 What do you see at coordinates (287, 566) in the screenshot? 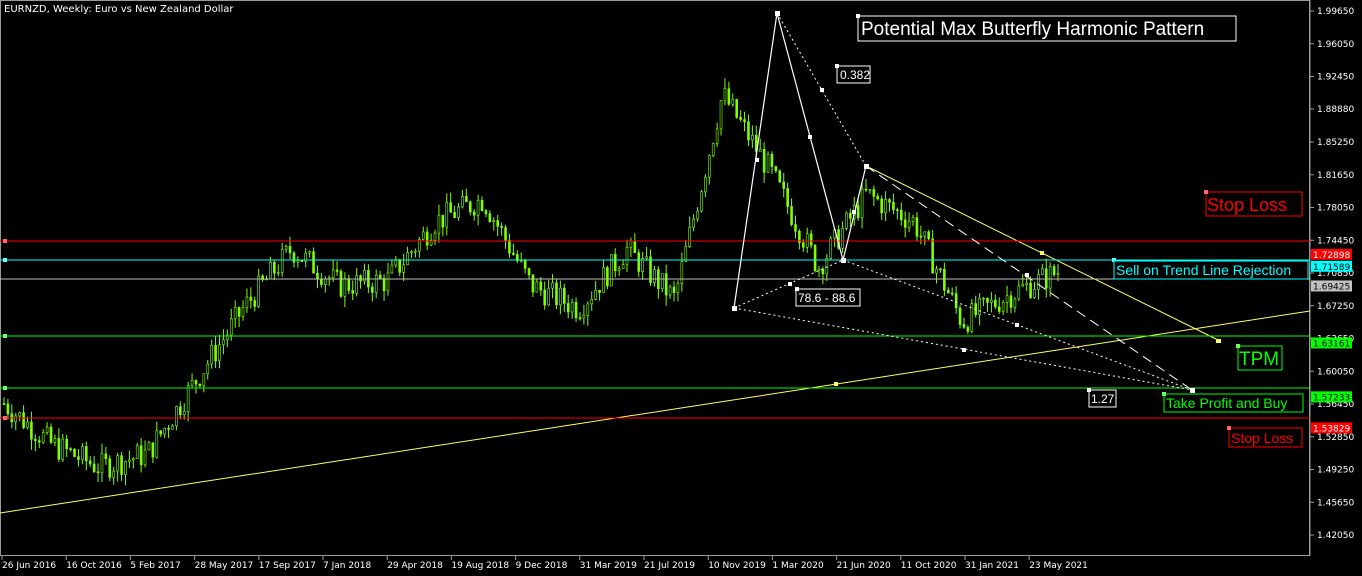
I see `time-tick-label: 17 Sep 2017` at bounding box center [287, 566].